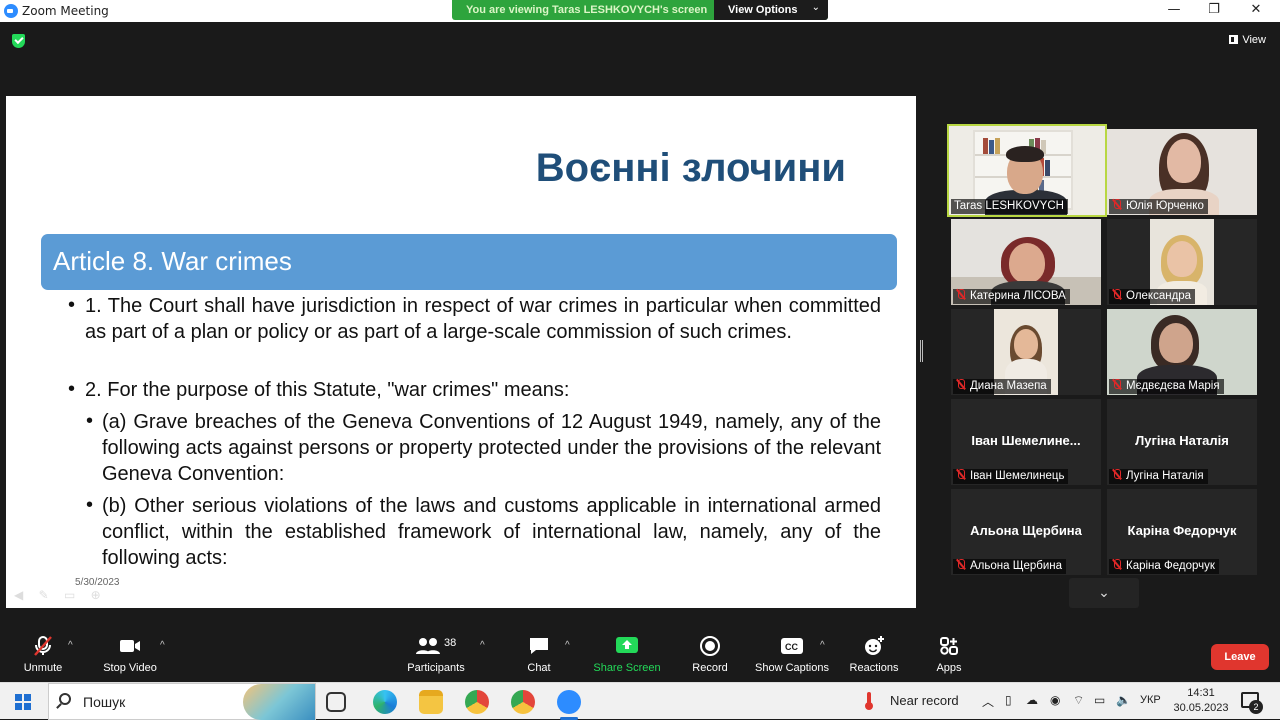 This screenshot has height=720, width=1280. I want to click on taskbar-clock: 14:31 30.05.2023, so click(1201, 701).